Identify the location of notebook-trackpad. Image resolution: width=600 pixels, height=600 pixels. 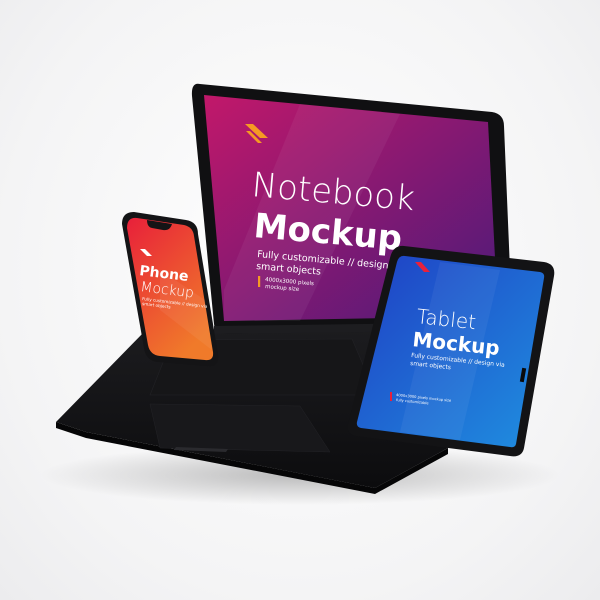
(240, 428).